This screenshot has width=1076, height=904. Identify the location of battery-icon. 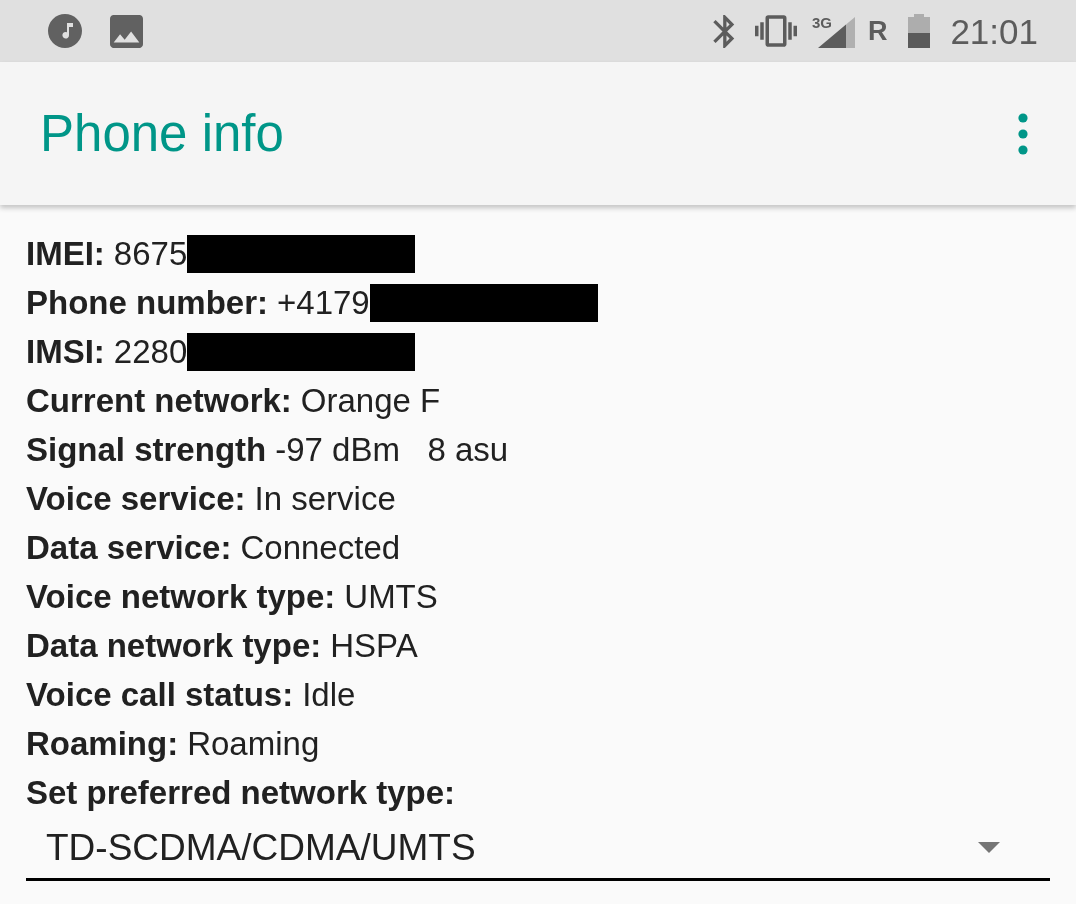
(919, 31).